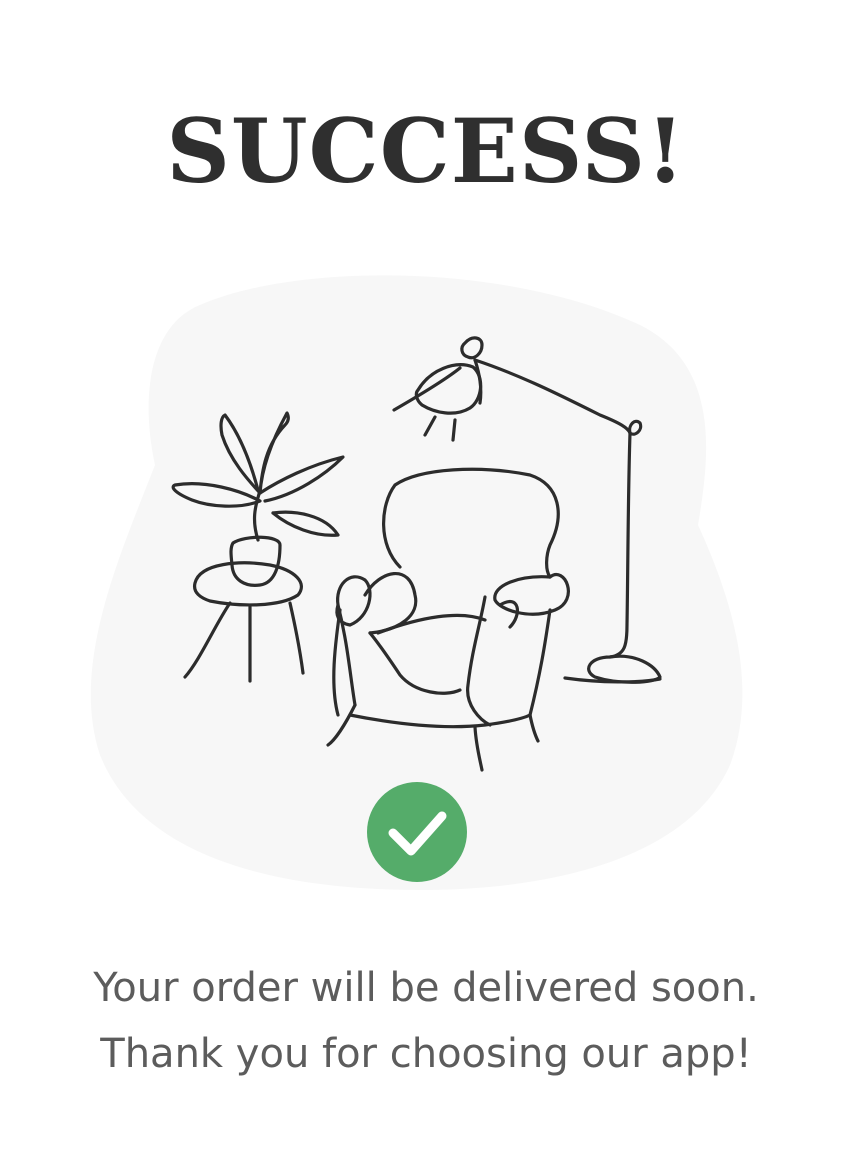  I want to click on page-title: SUCCESS!, so click(426, 151).